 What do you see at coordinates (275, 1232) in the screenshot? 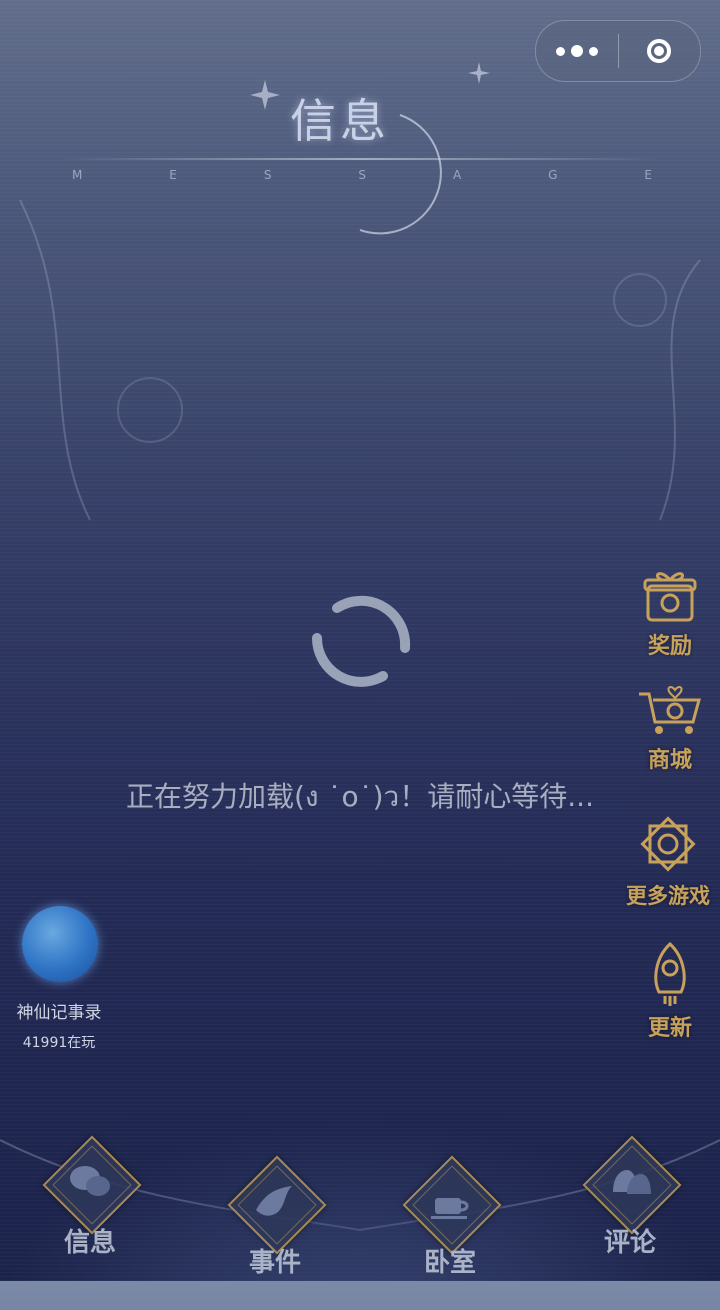
I see `tab-events: 事件` at bounding box center [275, 1232].